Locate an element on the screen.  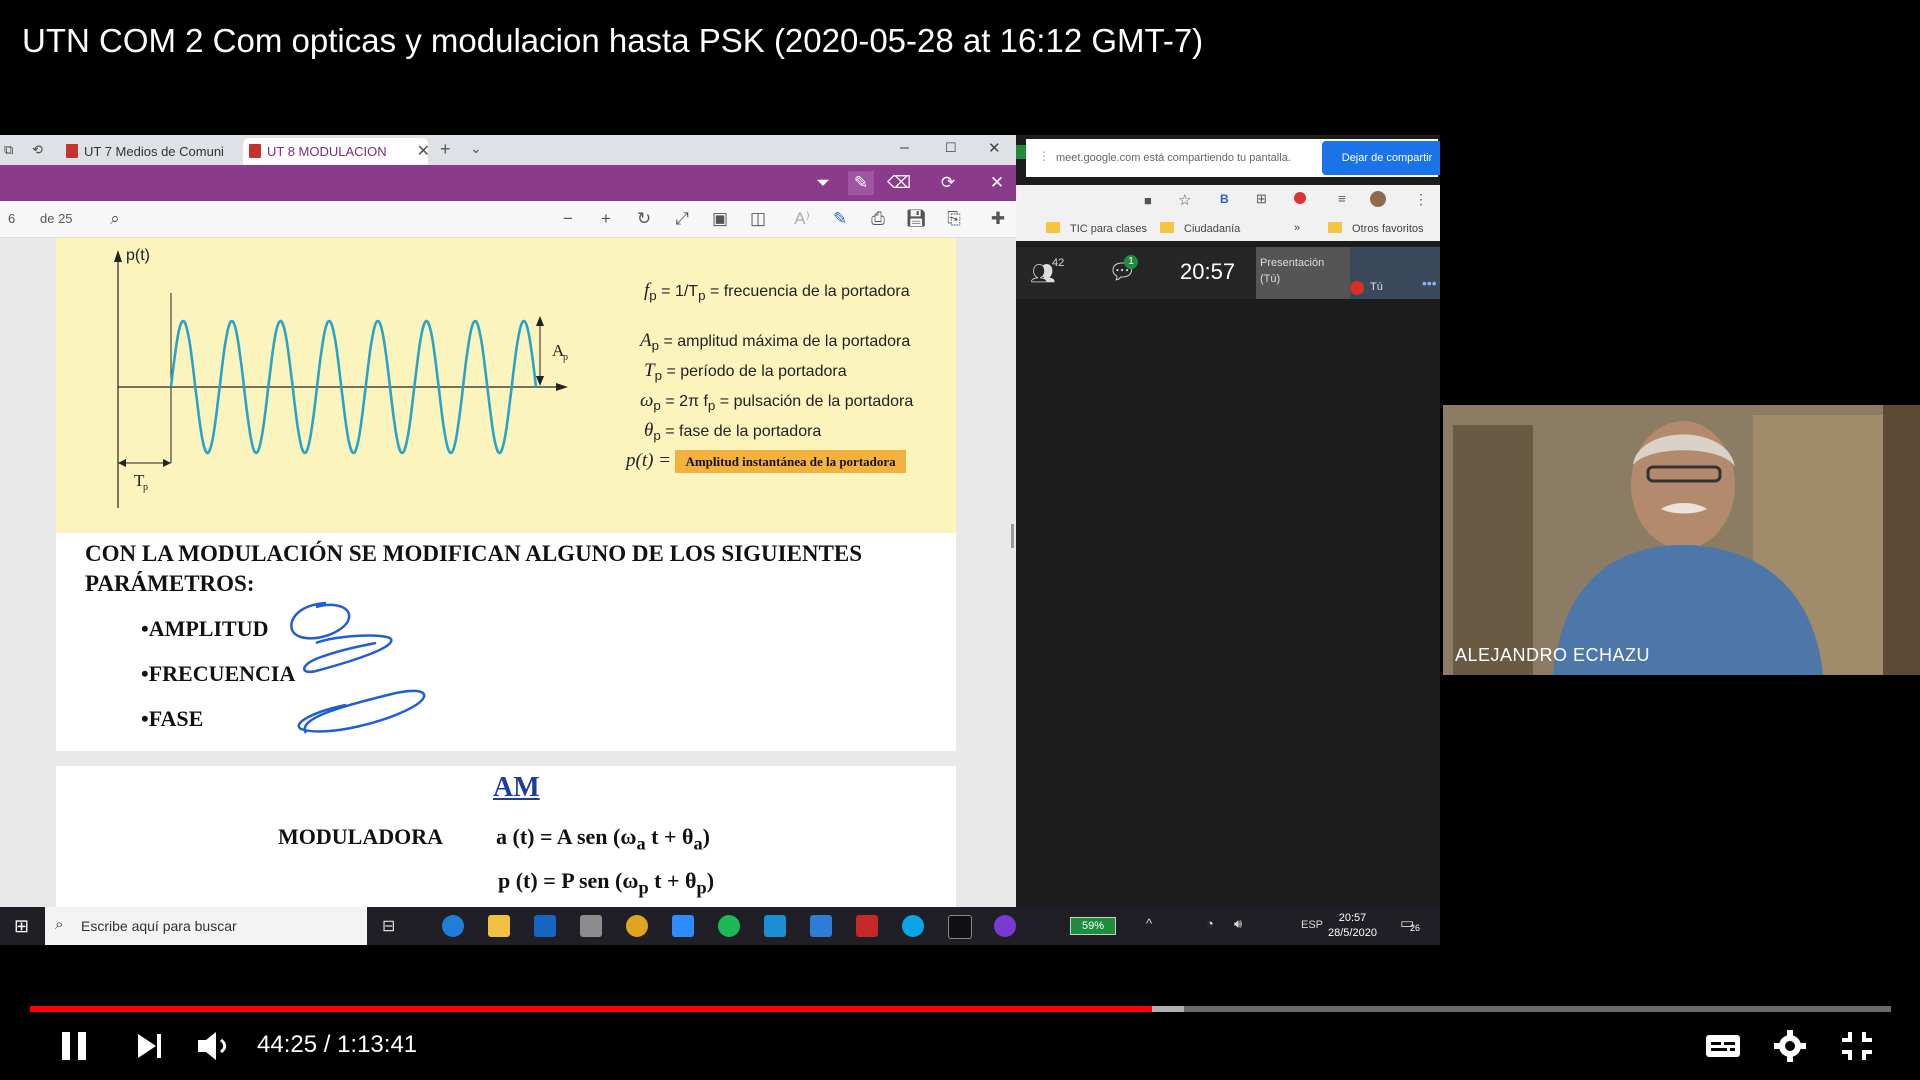
eraser-icon: ⌫ is located at coordinates (899, 183).